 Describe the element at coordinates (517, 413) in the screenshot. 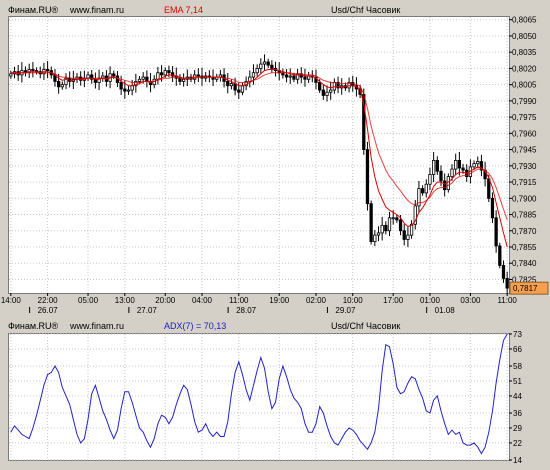

I see `adx-y-tick-label: 36` at that location.